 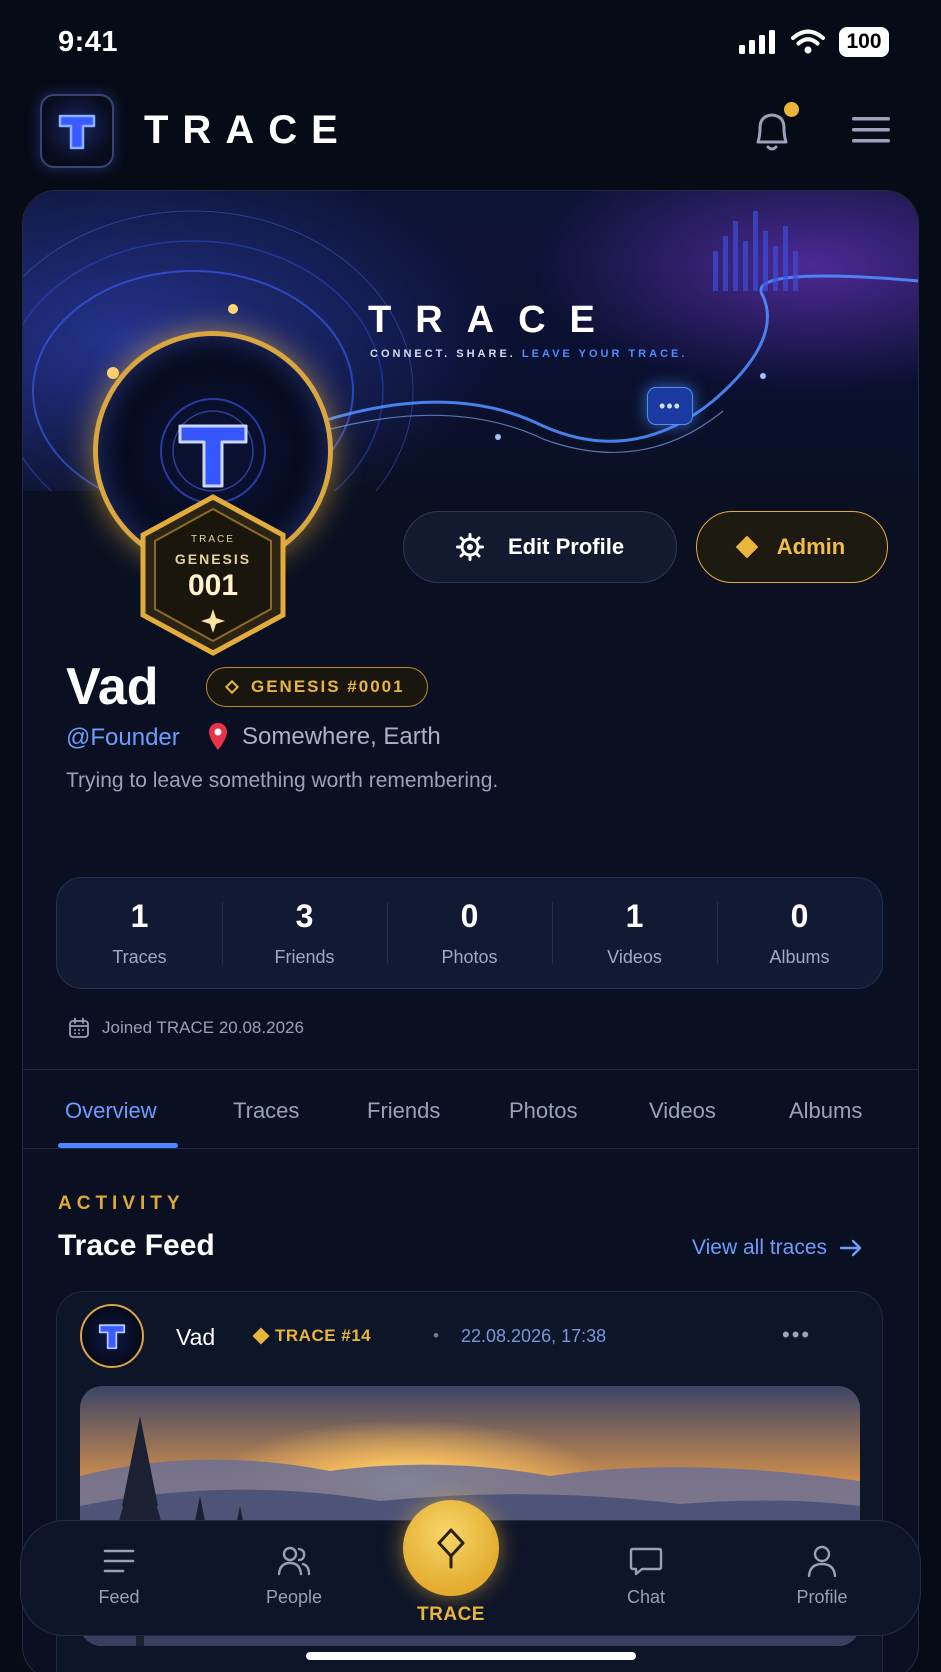 I want to click on t-avatar-icon, so click(x=213, y=451).